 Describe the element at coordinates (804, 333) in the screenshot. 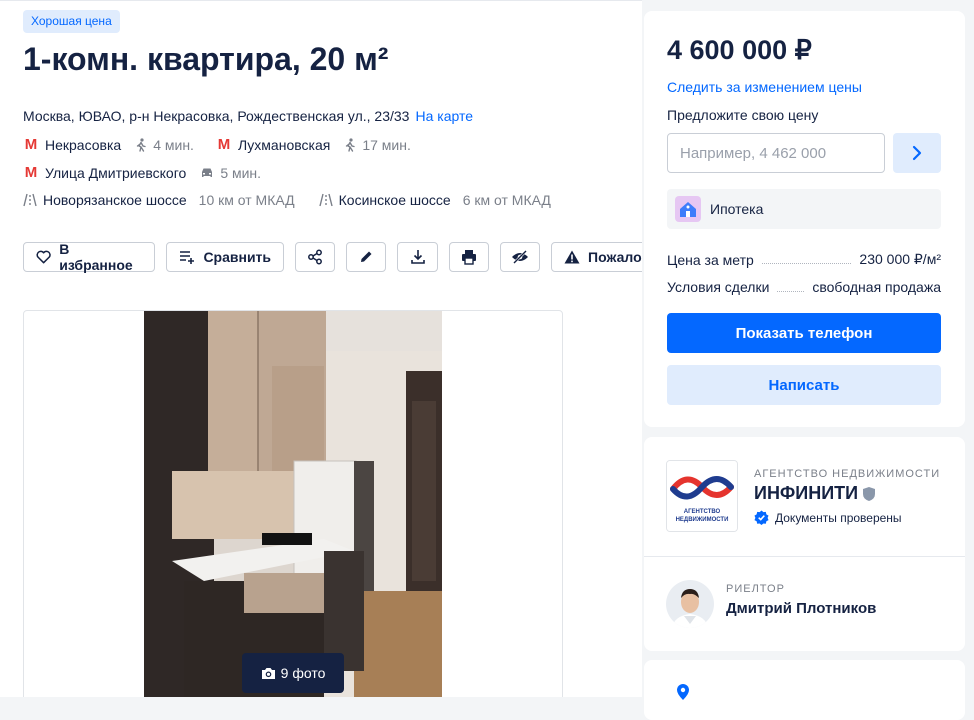

I see `show-phone-button: Показать телефон` at that location.